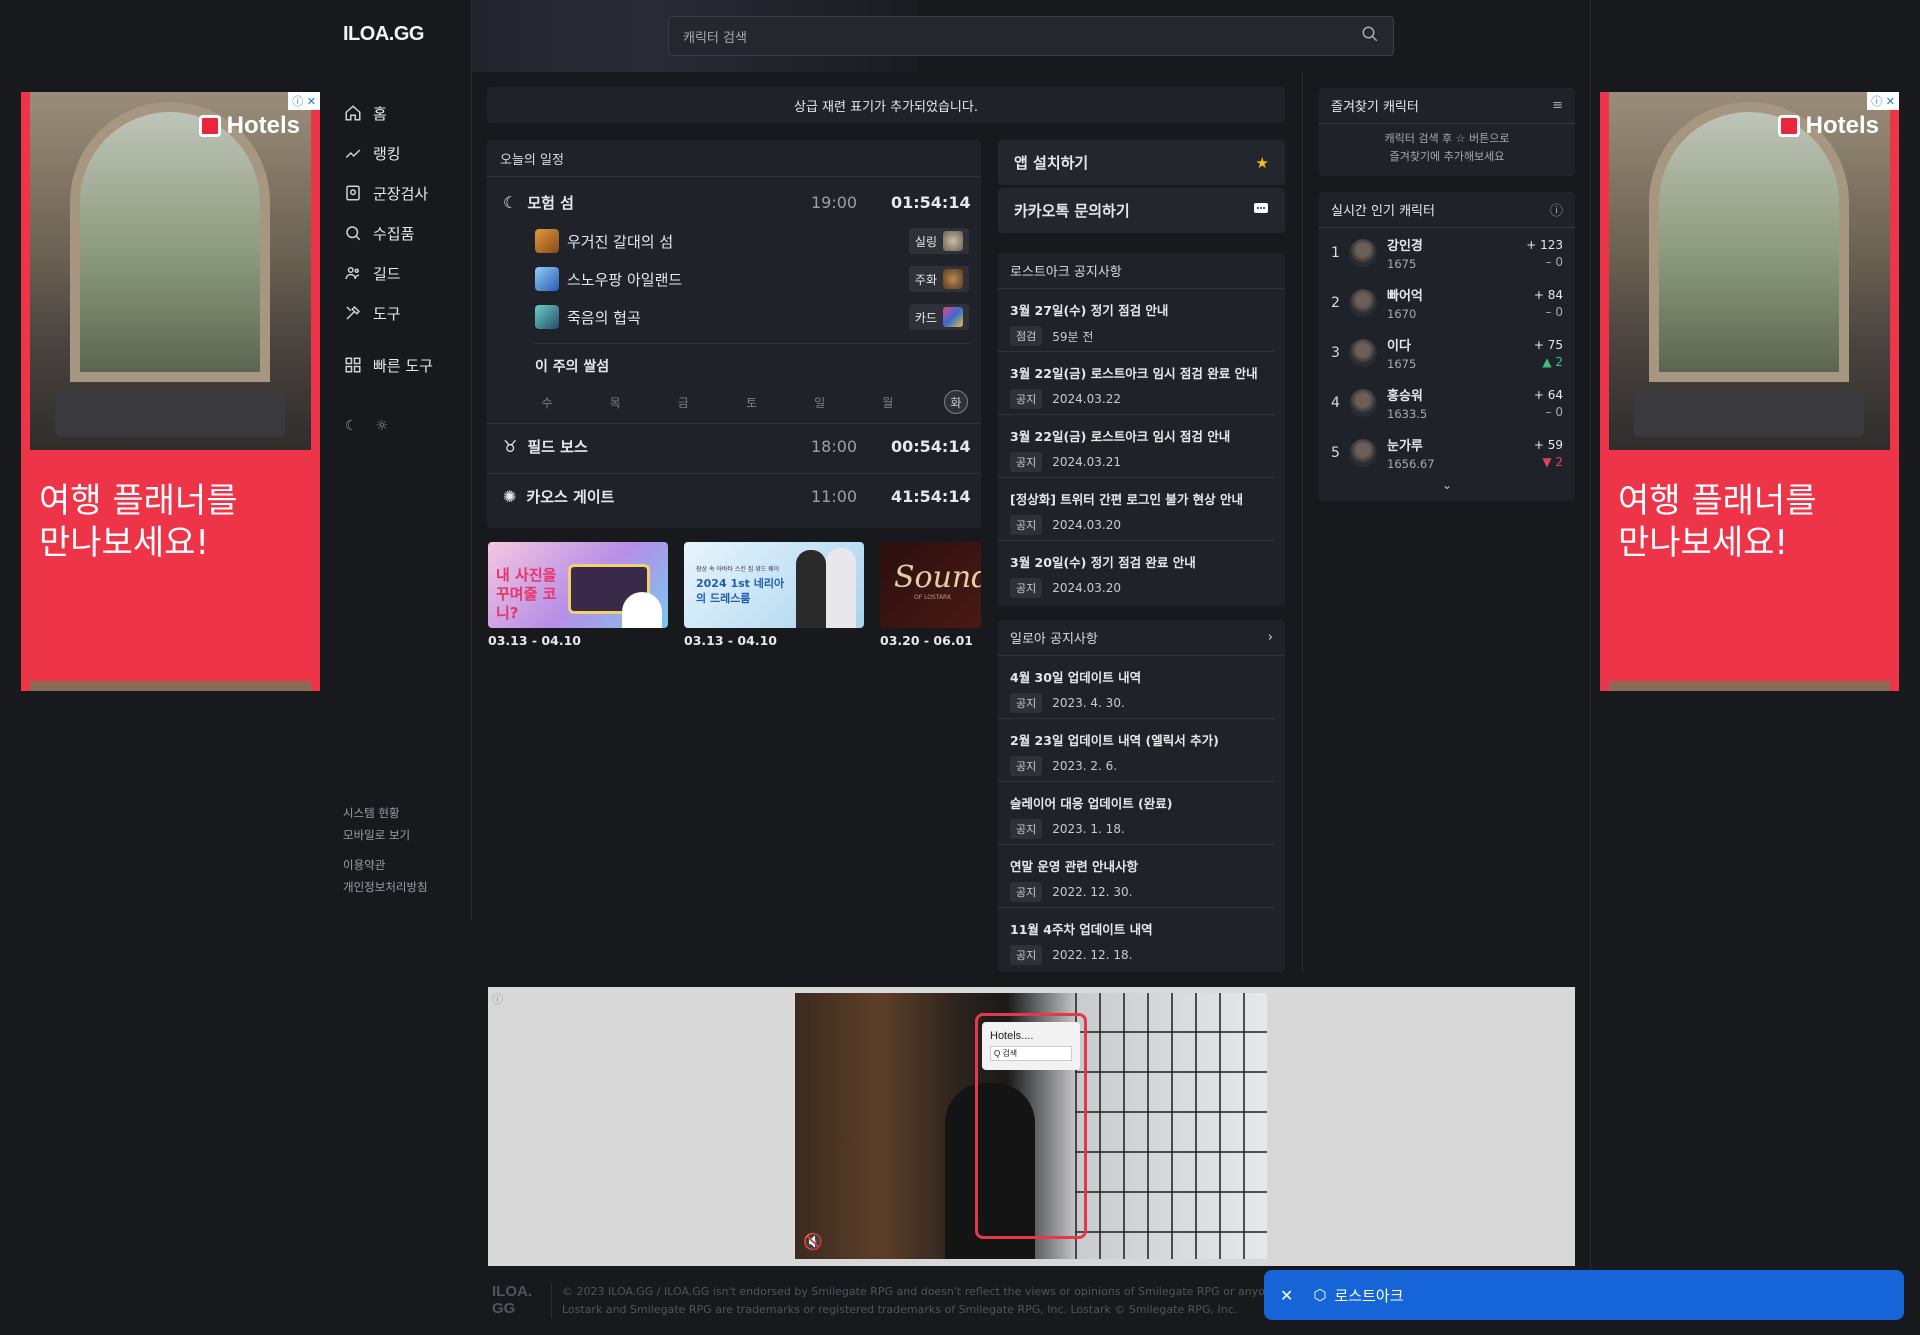 The width and height of the screenshot is (1920, 1335). What do you see at coordinates (1370, 36) in the screenshot?
I see `search-icon` at bounding box center [1370, 36].